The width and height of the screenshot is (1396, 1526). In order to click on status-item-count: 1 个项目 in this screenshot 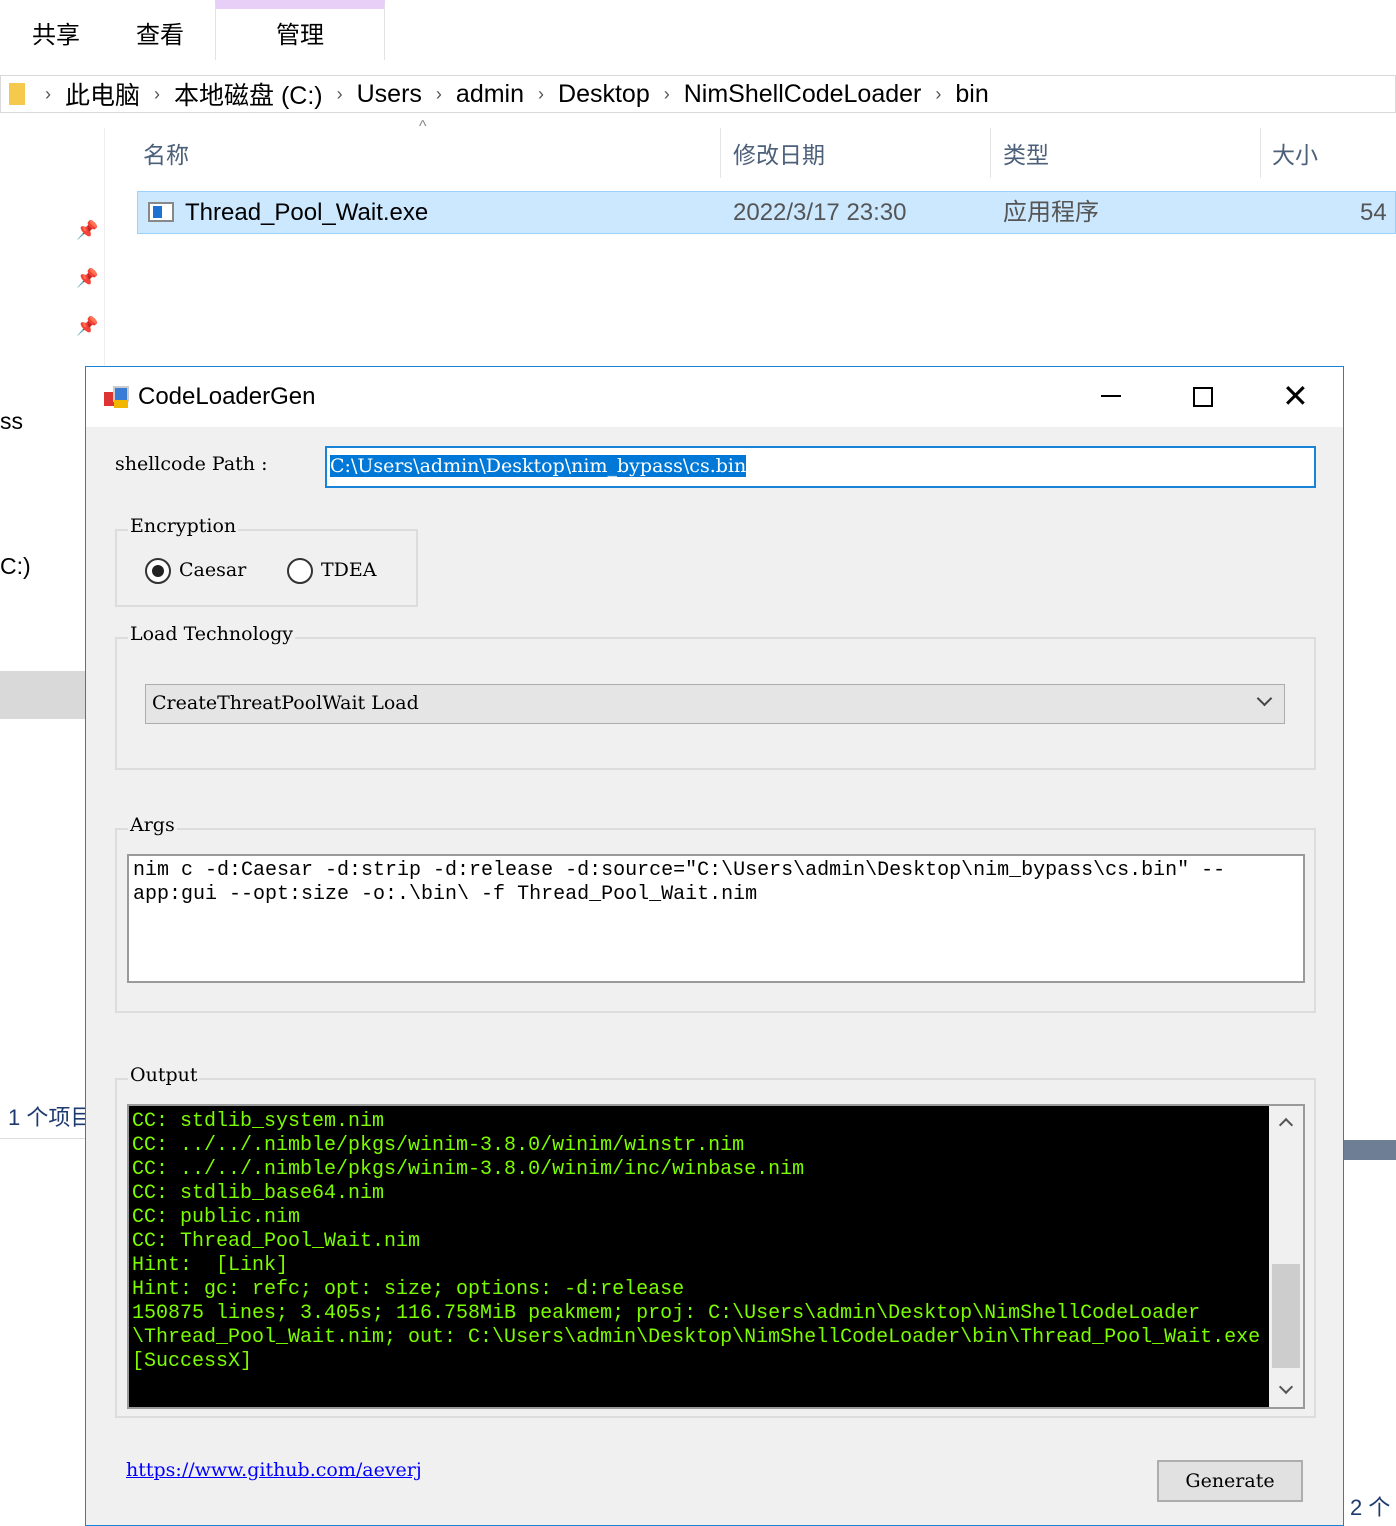, I will do `click(50, 1117)`.